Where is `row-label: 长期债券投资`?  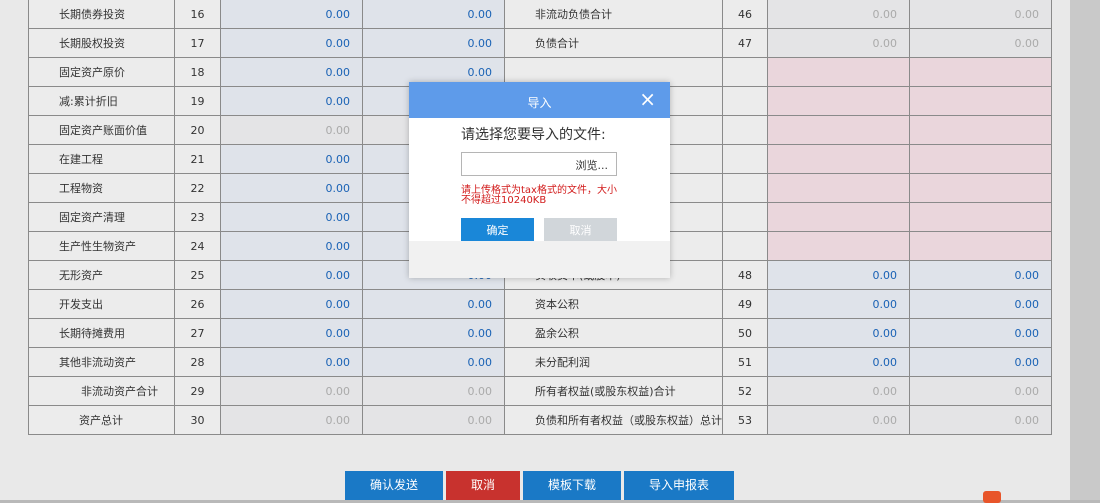
row-label: 长期债券投资 is located at coordinates (101, 14).